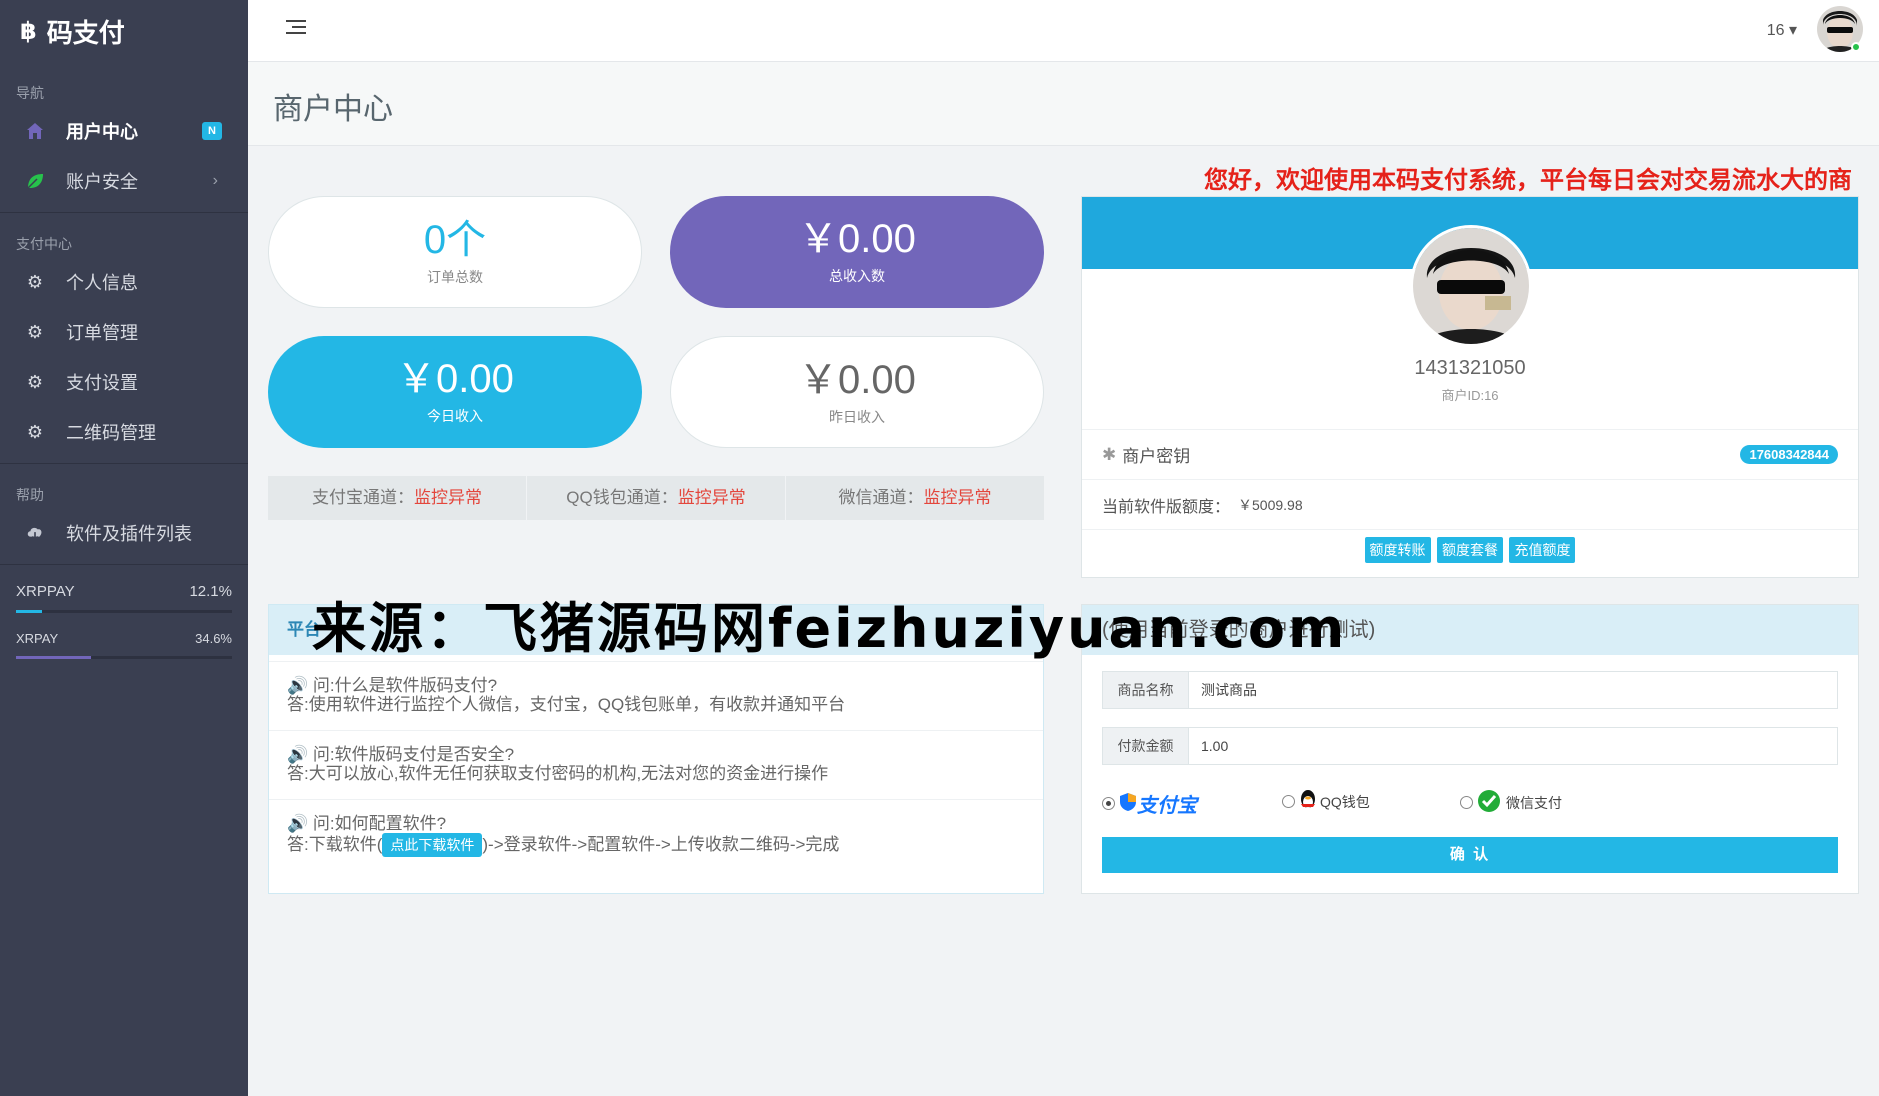 The image size is (1879, 1096). I want to click on product-name-field: 商品名称 测试商品, so click(1470, 690).